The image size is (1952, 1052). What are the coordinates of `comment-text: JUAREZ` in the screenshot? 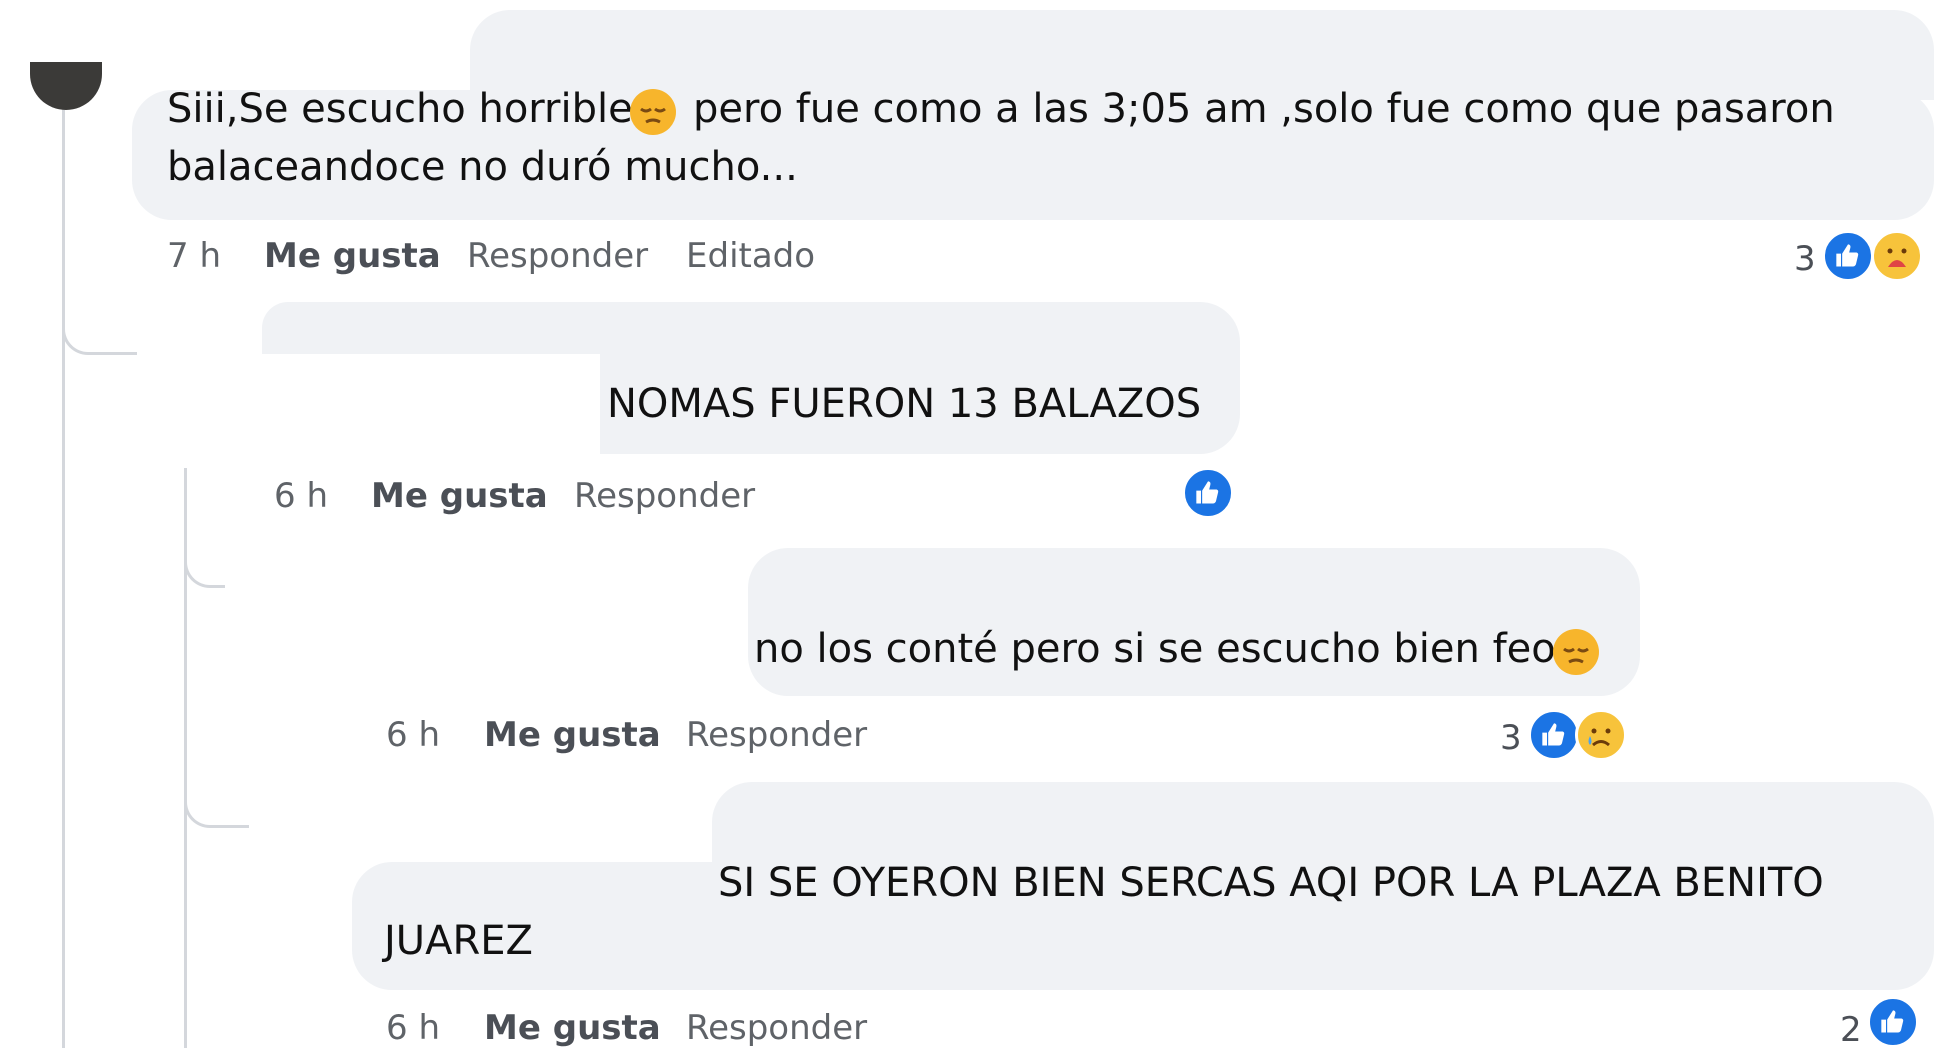 It's located at (458, 941).